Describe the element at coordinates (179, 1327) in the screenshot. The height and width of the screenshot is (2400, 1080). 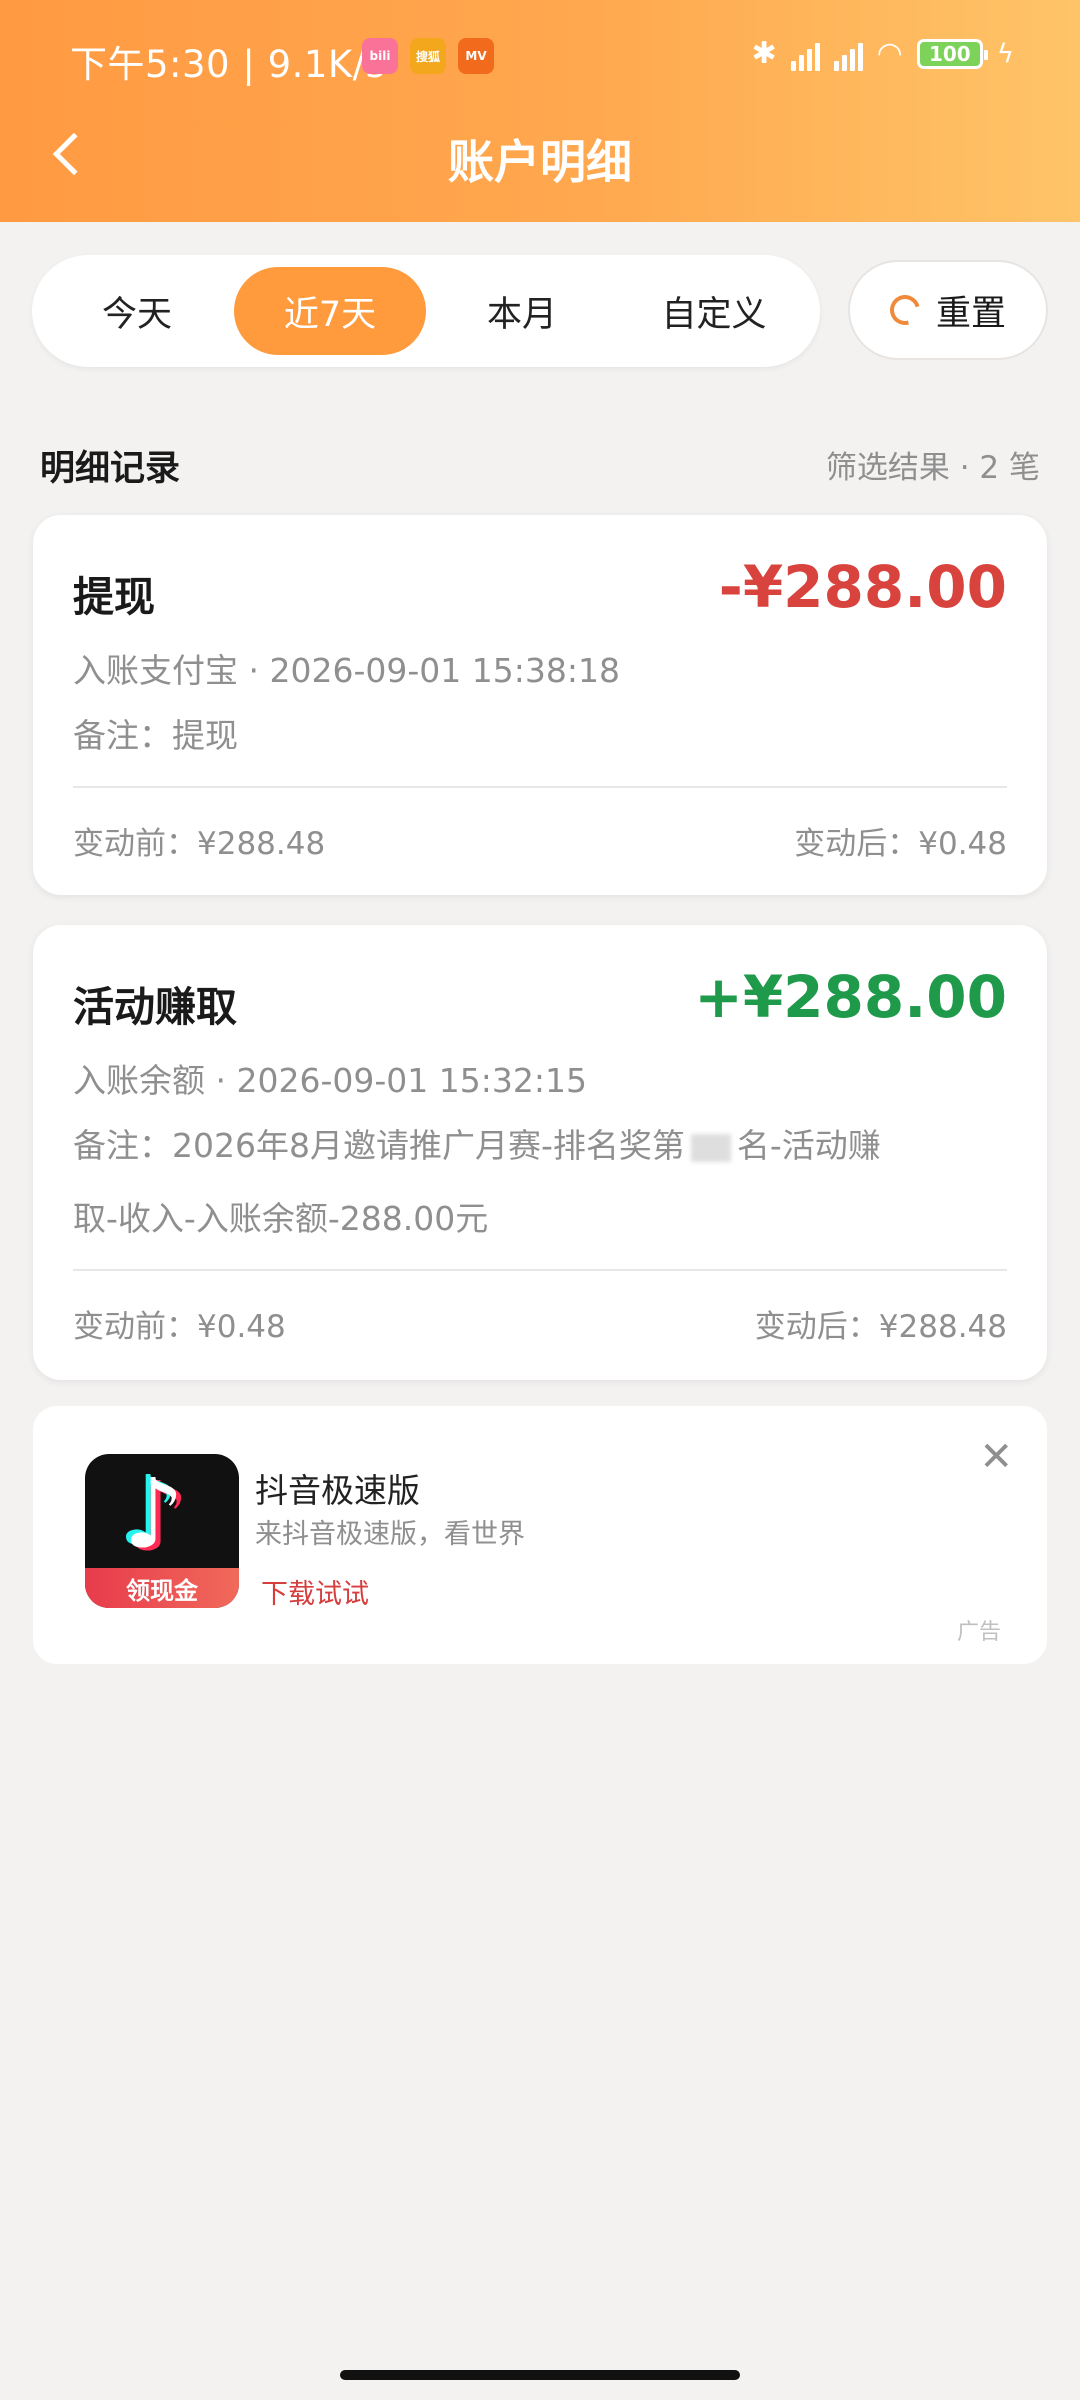
I see `balance-before: 变动前：¥0.48` at that location.